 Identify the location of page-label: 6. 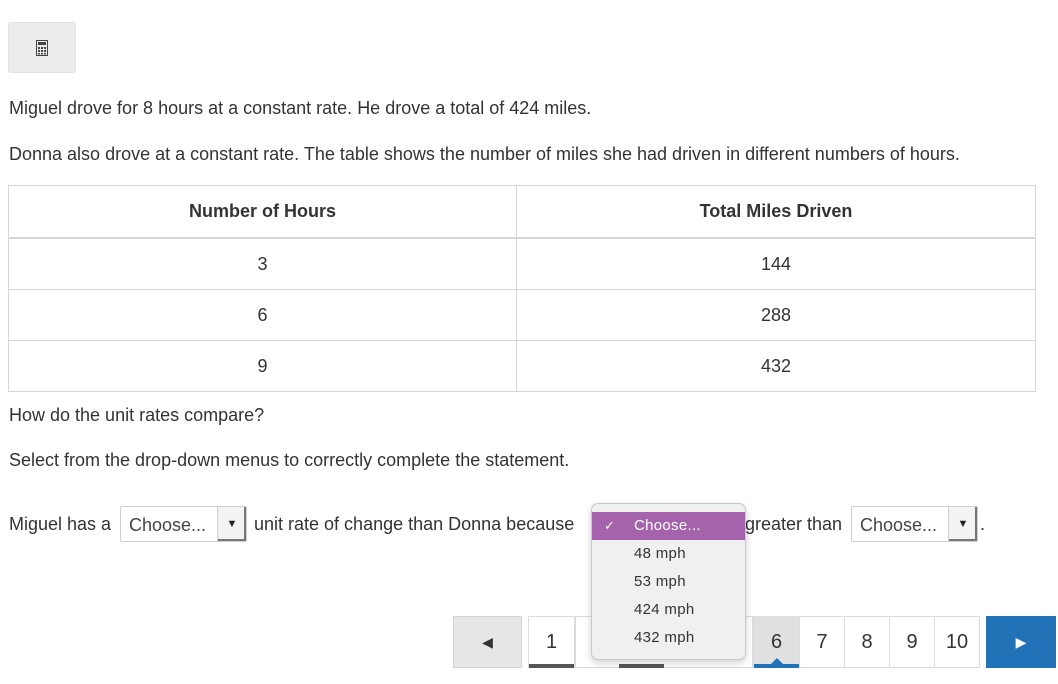
(776, 641).